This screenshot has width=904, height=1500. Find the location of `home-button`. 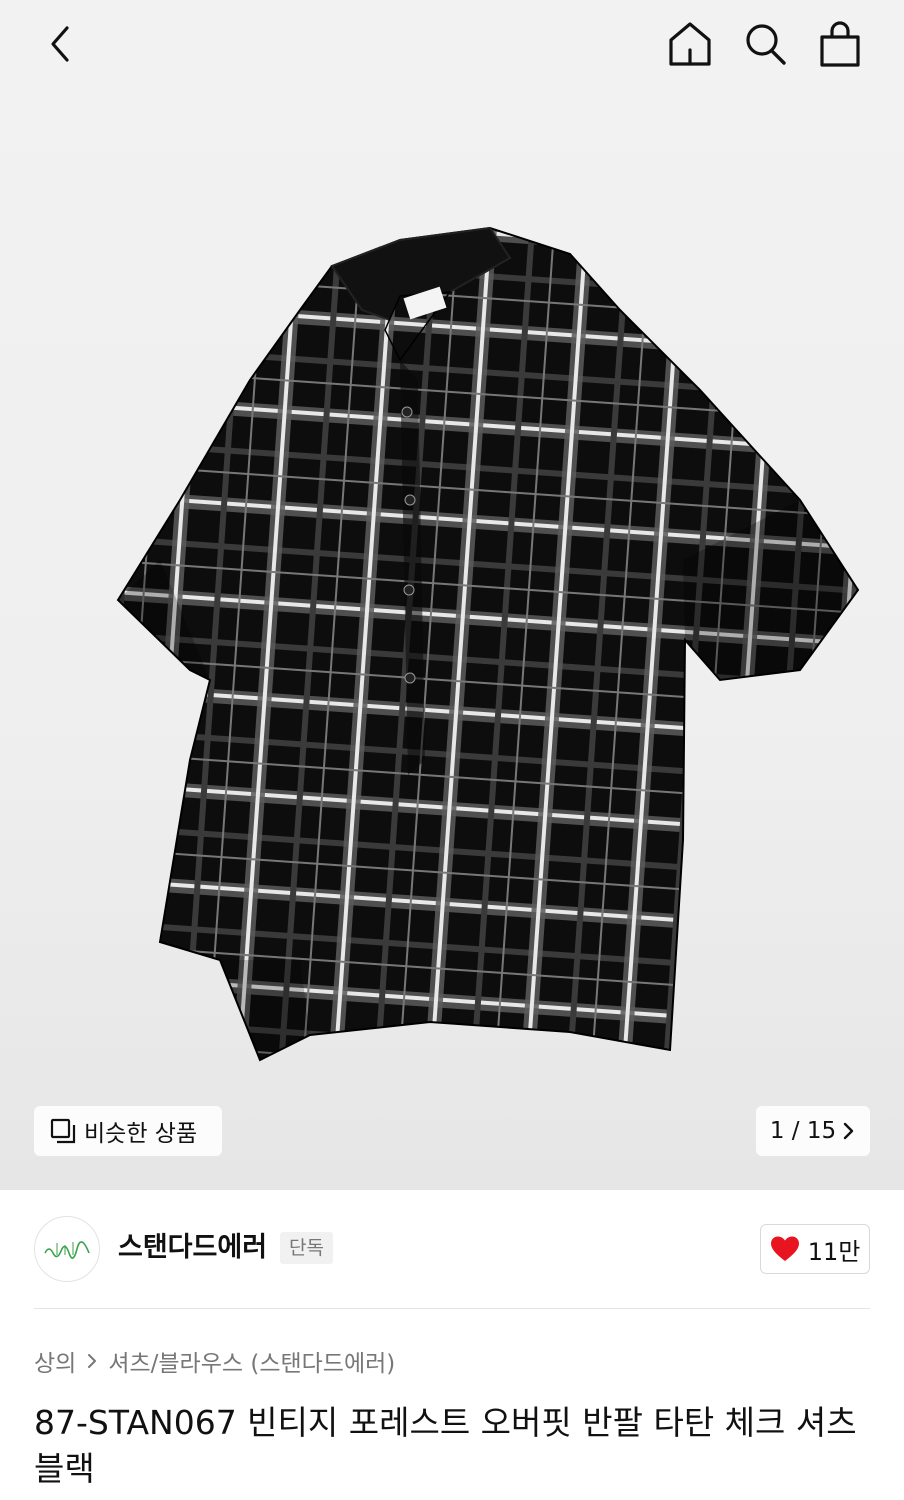

home-button is located at coordinates (690, 44).